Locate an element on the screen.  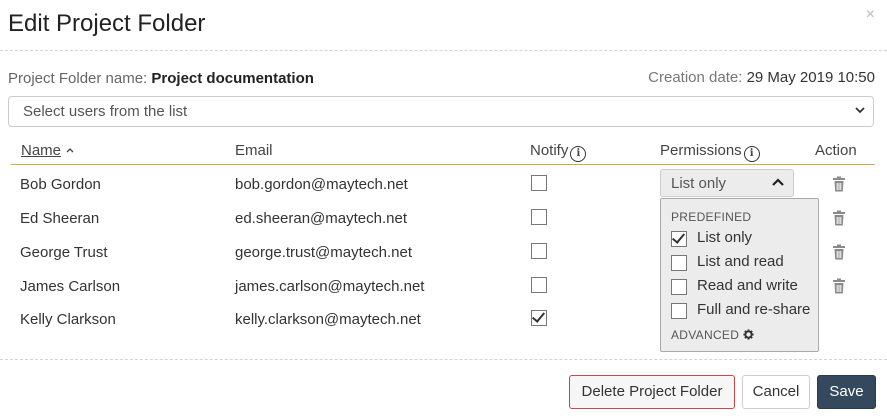
user-name: Ed Sheeran is located at coordinates (60, 218).